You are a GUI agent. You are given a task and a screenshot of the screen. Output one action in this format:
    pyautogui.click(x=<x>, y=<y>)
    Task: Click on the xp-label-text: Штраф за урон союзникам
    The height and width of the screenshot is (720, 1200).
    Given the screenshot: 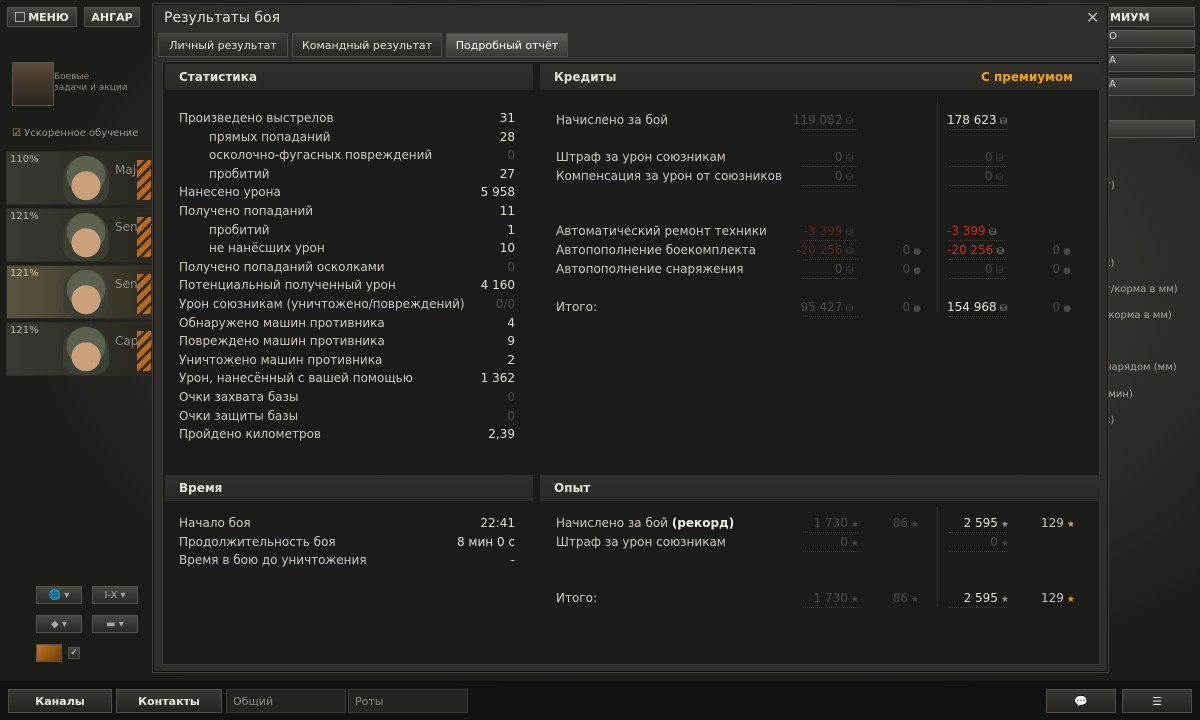 What is the action you would take?
    pyautogui.click(x=641, y=542)
    